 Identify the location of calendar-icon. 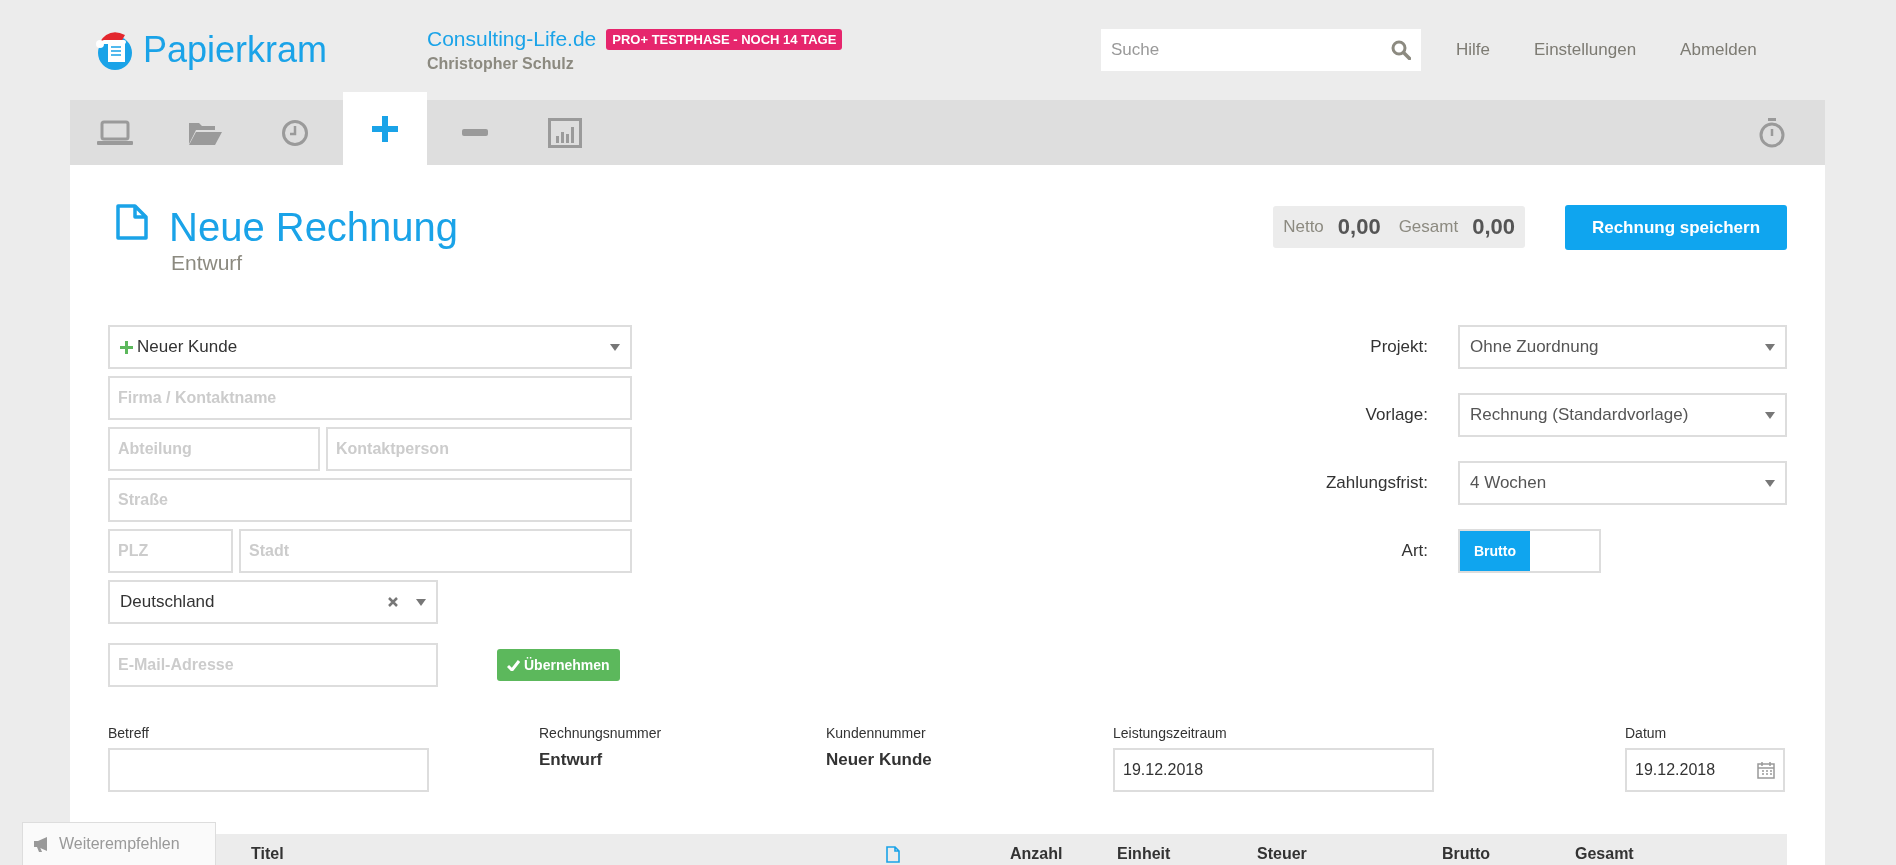
(1766, 770).